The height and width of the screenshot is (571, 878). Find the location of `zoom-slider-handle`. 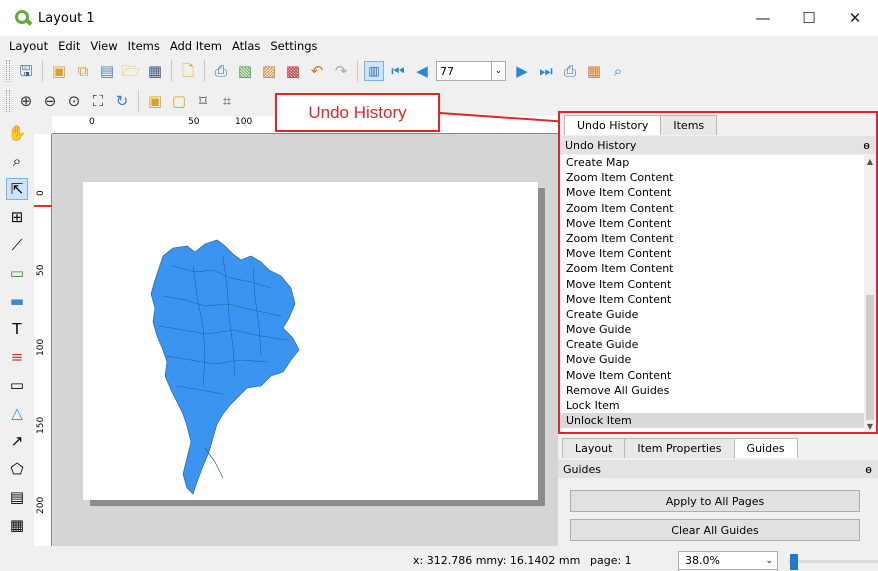

zoom-slider-handle is located at coordinates (794, 562).